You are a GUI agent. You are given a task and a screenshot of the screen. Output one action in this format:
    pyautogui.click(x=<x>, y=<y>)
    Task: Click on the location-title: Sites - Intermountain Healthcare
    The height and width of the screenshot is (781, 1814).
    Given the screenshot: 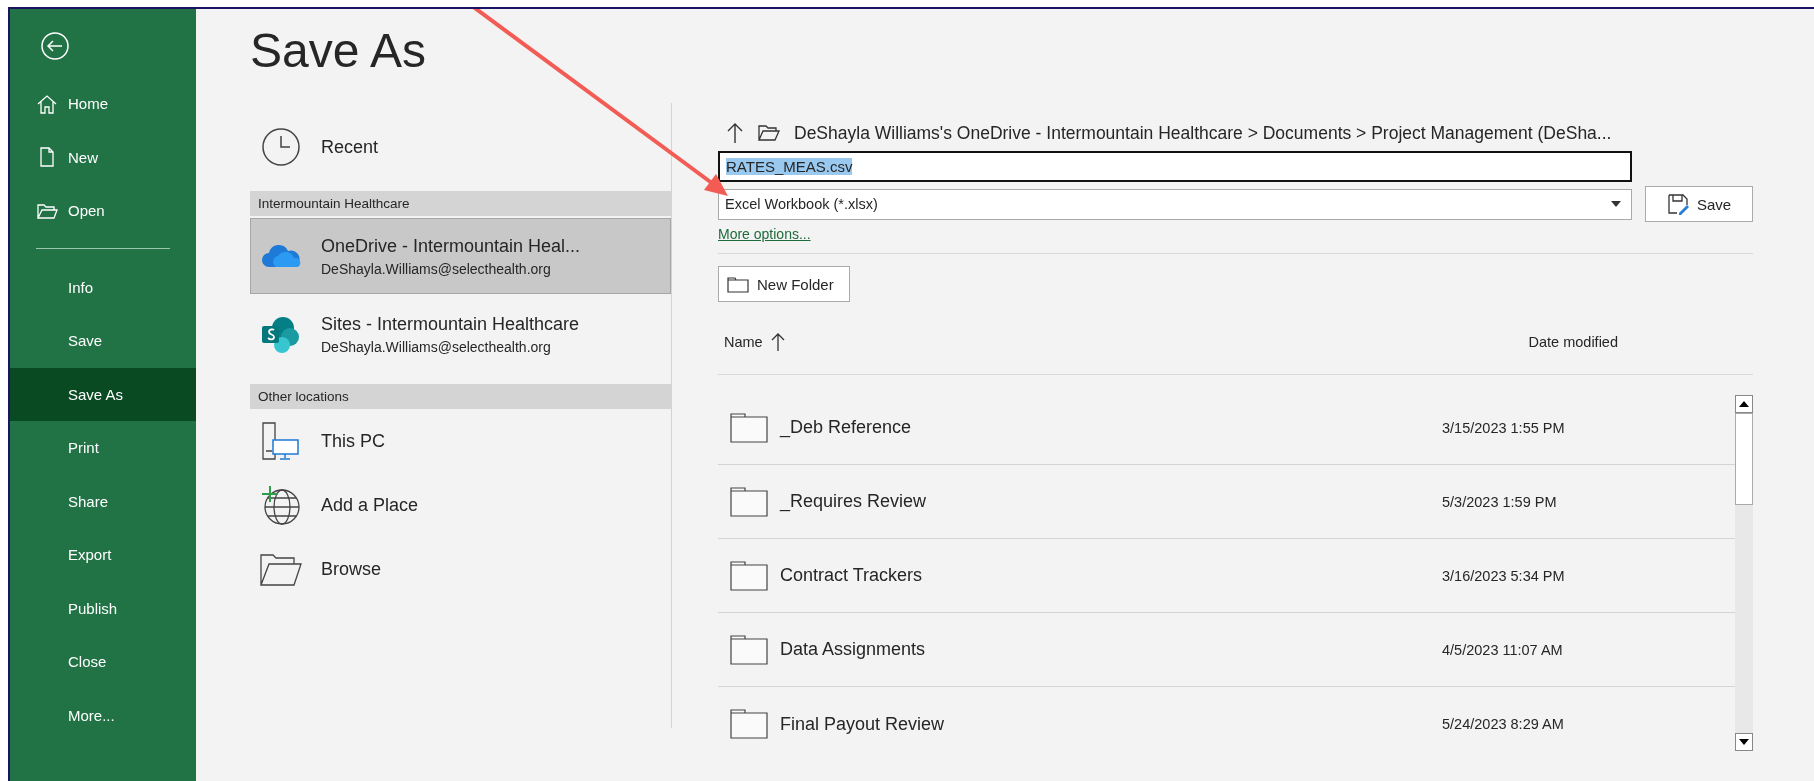 What is the action you would take?
    pyautogui.click(x=450, y=324)
    